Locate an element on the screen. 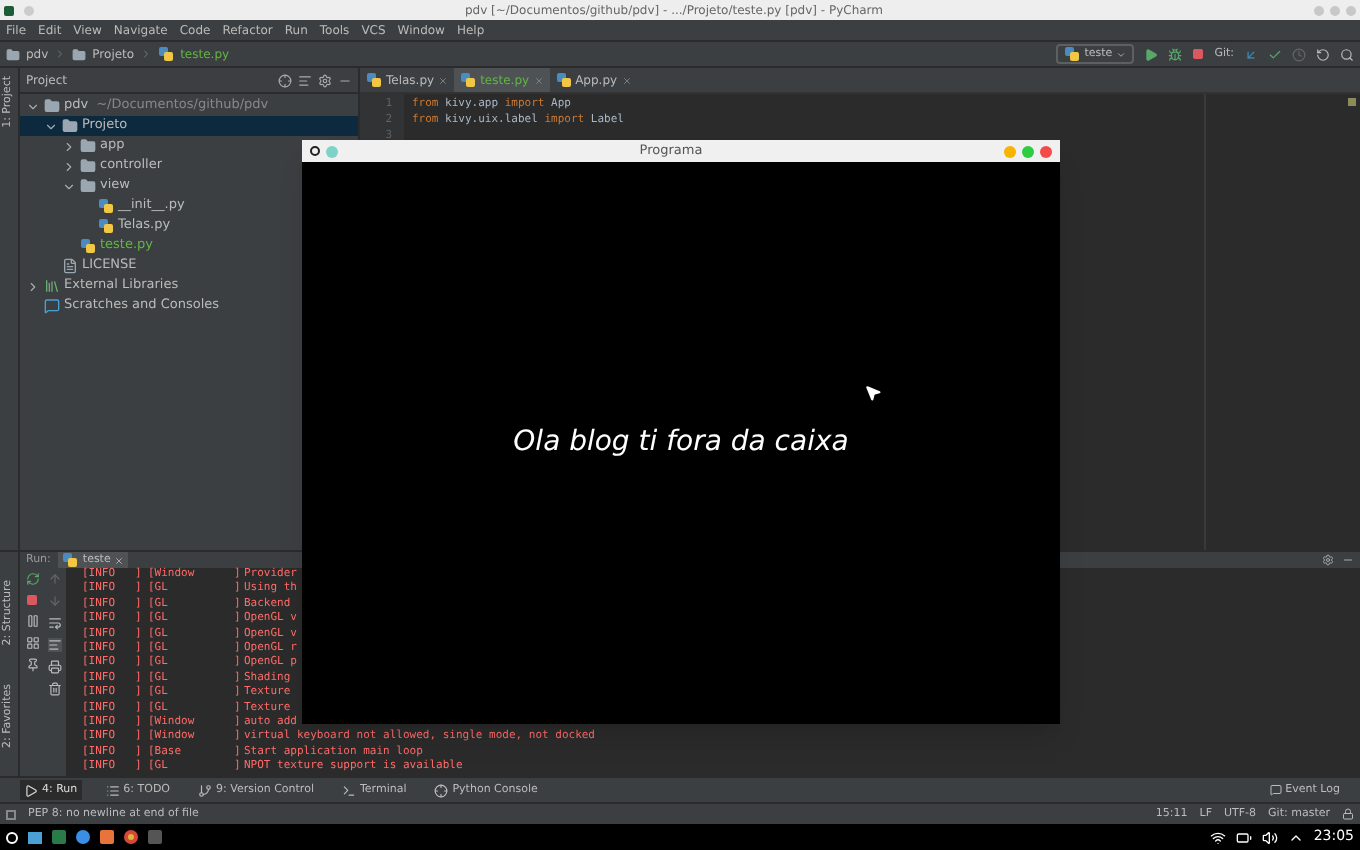  branch-icon is located at coordinates (205, 790).